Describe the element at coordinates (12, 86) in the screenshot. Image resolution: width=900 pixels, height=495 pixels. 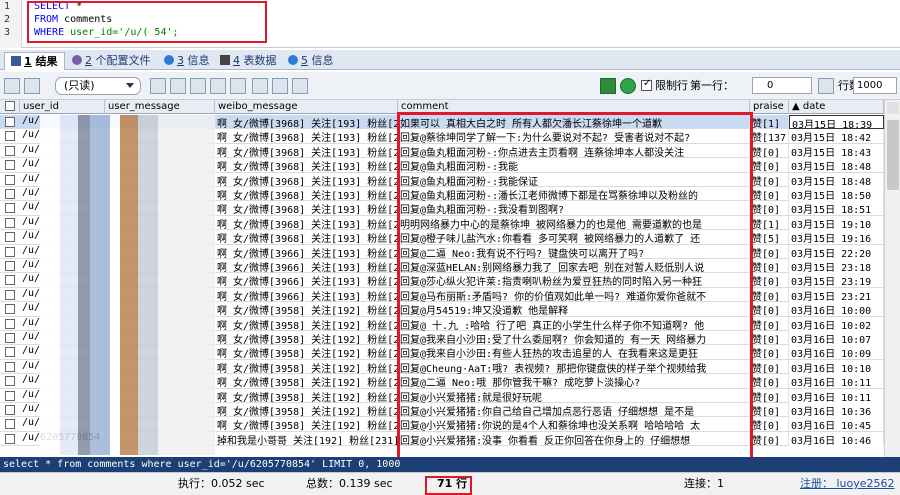
I see `export-icon` at that location.